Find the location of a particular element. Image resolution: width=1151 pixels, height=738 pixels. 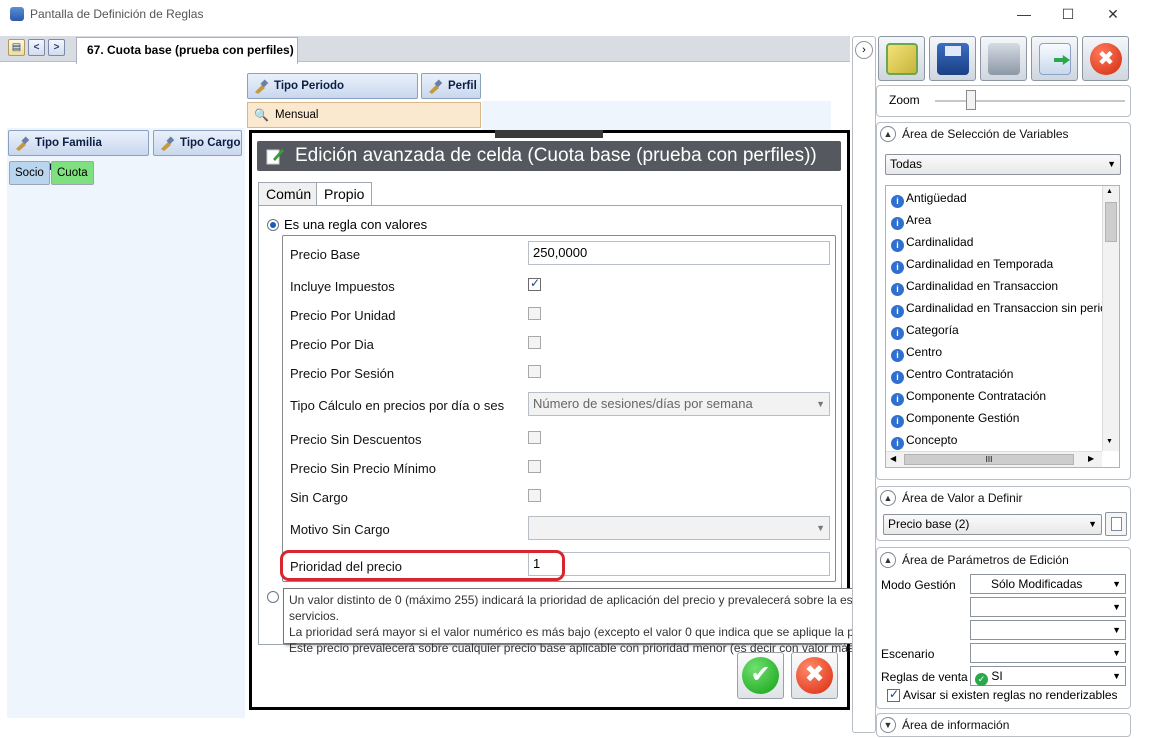

sin-cargo-label: Sin Cargo is located at coordinates (319, 497).